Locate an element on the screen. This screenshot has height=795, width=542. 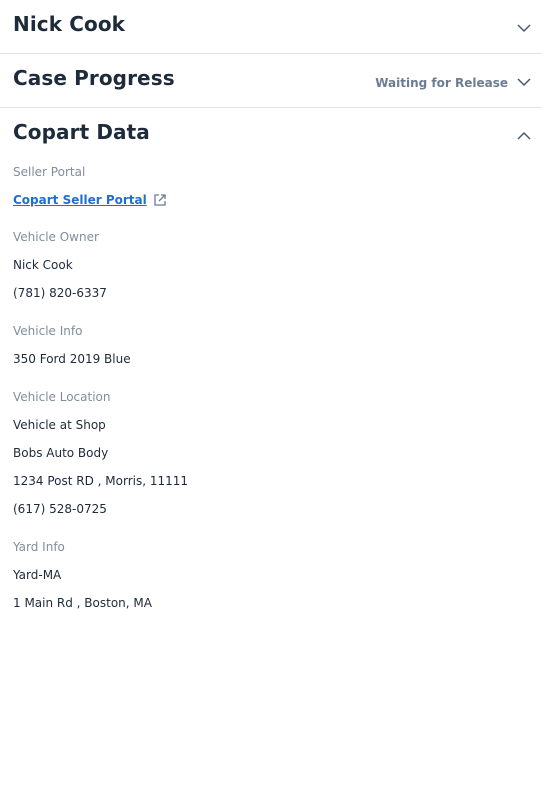
external-link-icon is located at coordinates (160, 200).